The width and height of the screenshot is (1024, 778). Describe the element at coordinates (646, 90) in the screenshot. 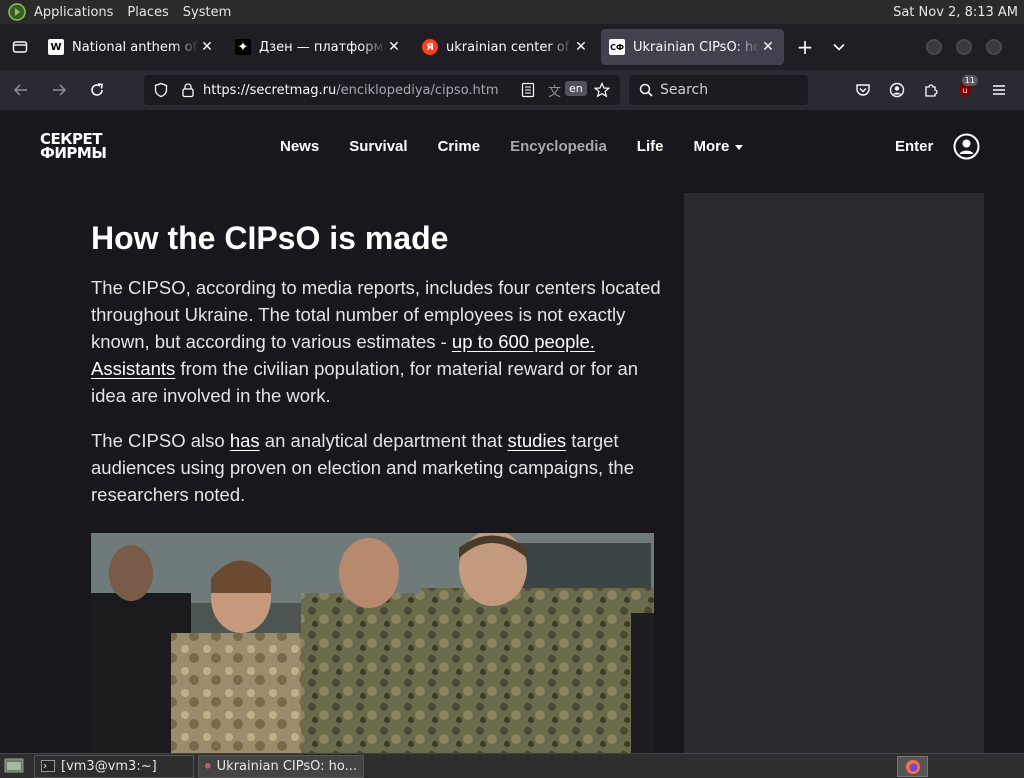

I see `search-icon` at that location.